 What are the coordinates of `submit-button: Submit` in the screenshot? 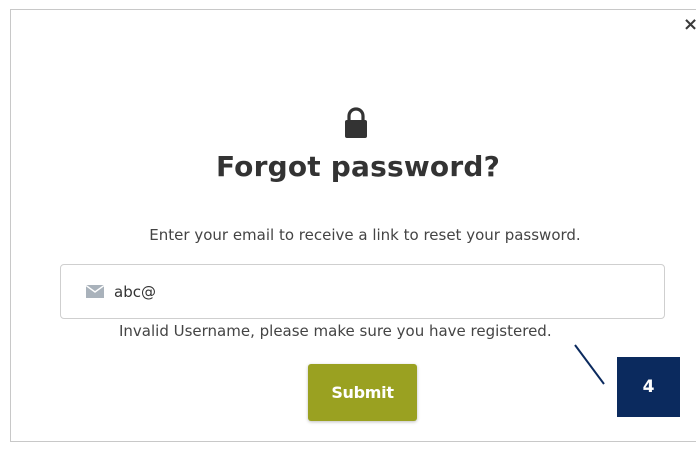 It's located at (362, 392).